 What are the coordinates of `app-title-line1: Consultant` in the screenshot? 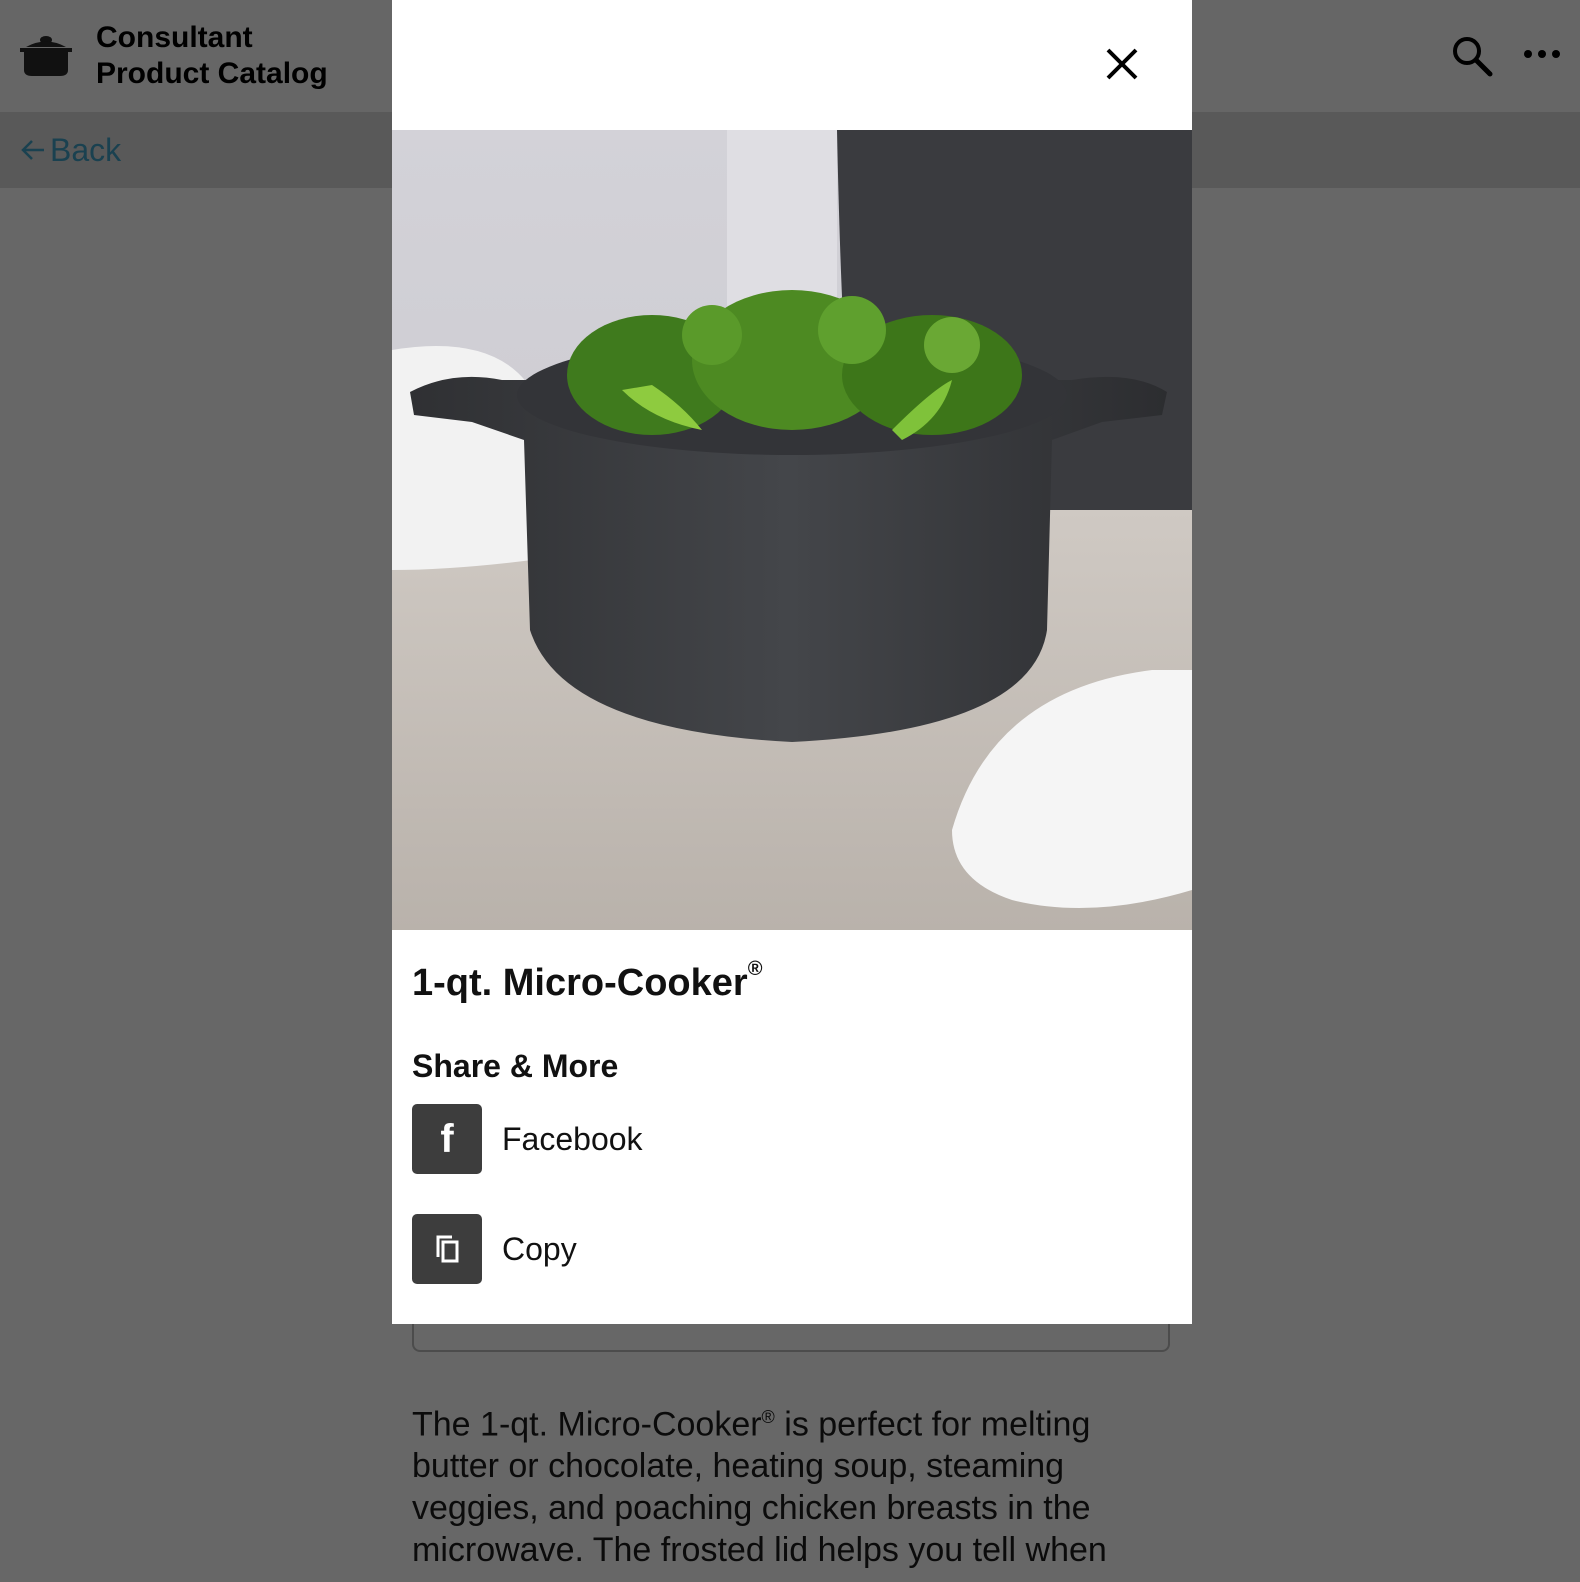 It's located at (174, 37).